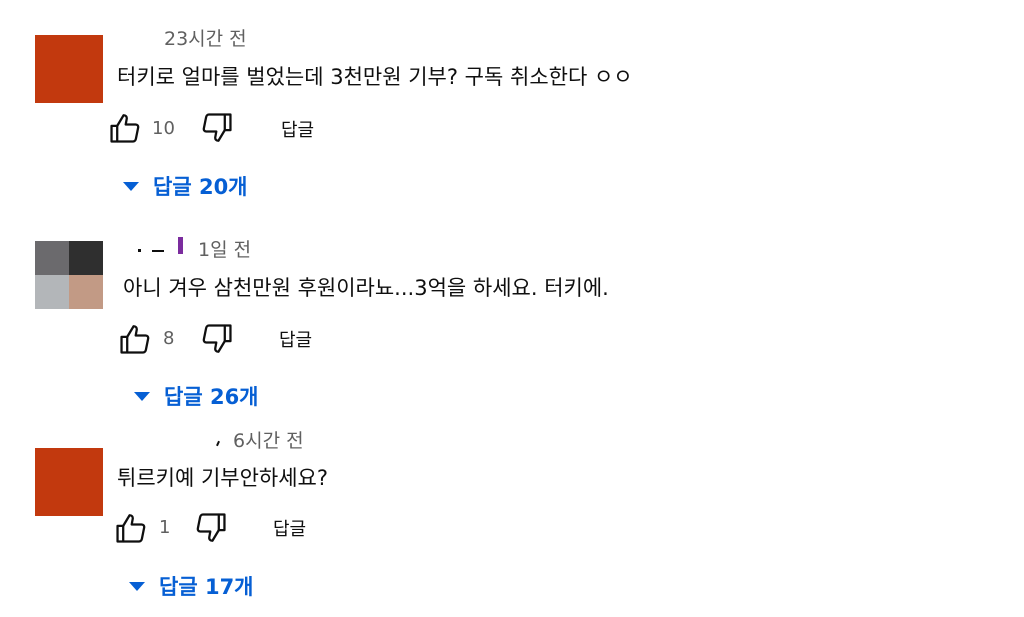 The height and width of the screenshot is (617, 1024). I want to click on like-count: 10, so click(163, 128).